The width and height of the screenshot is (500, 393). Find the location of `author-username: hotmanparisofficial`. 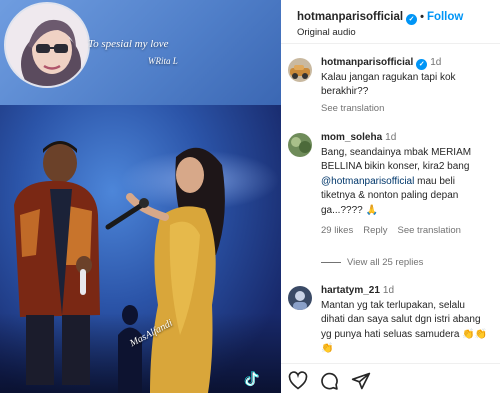

author-username: hotmanparisofficial is located at coordinates (350, 17).